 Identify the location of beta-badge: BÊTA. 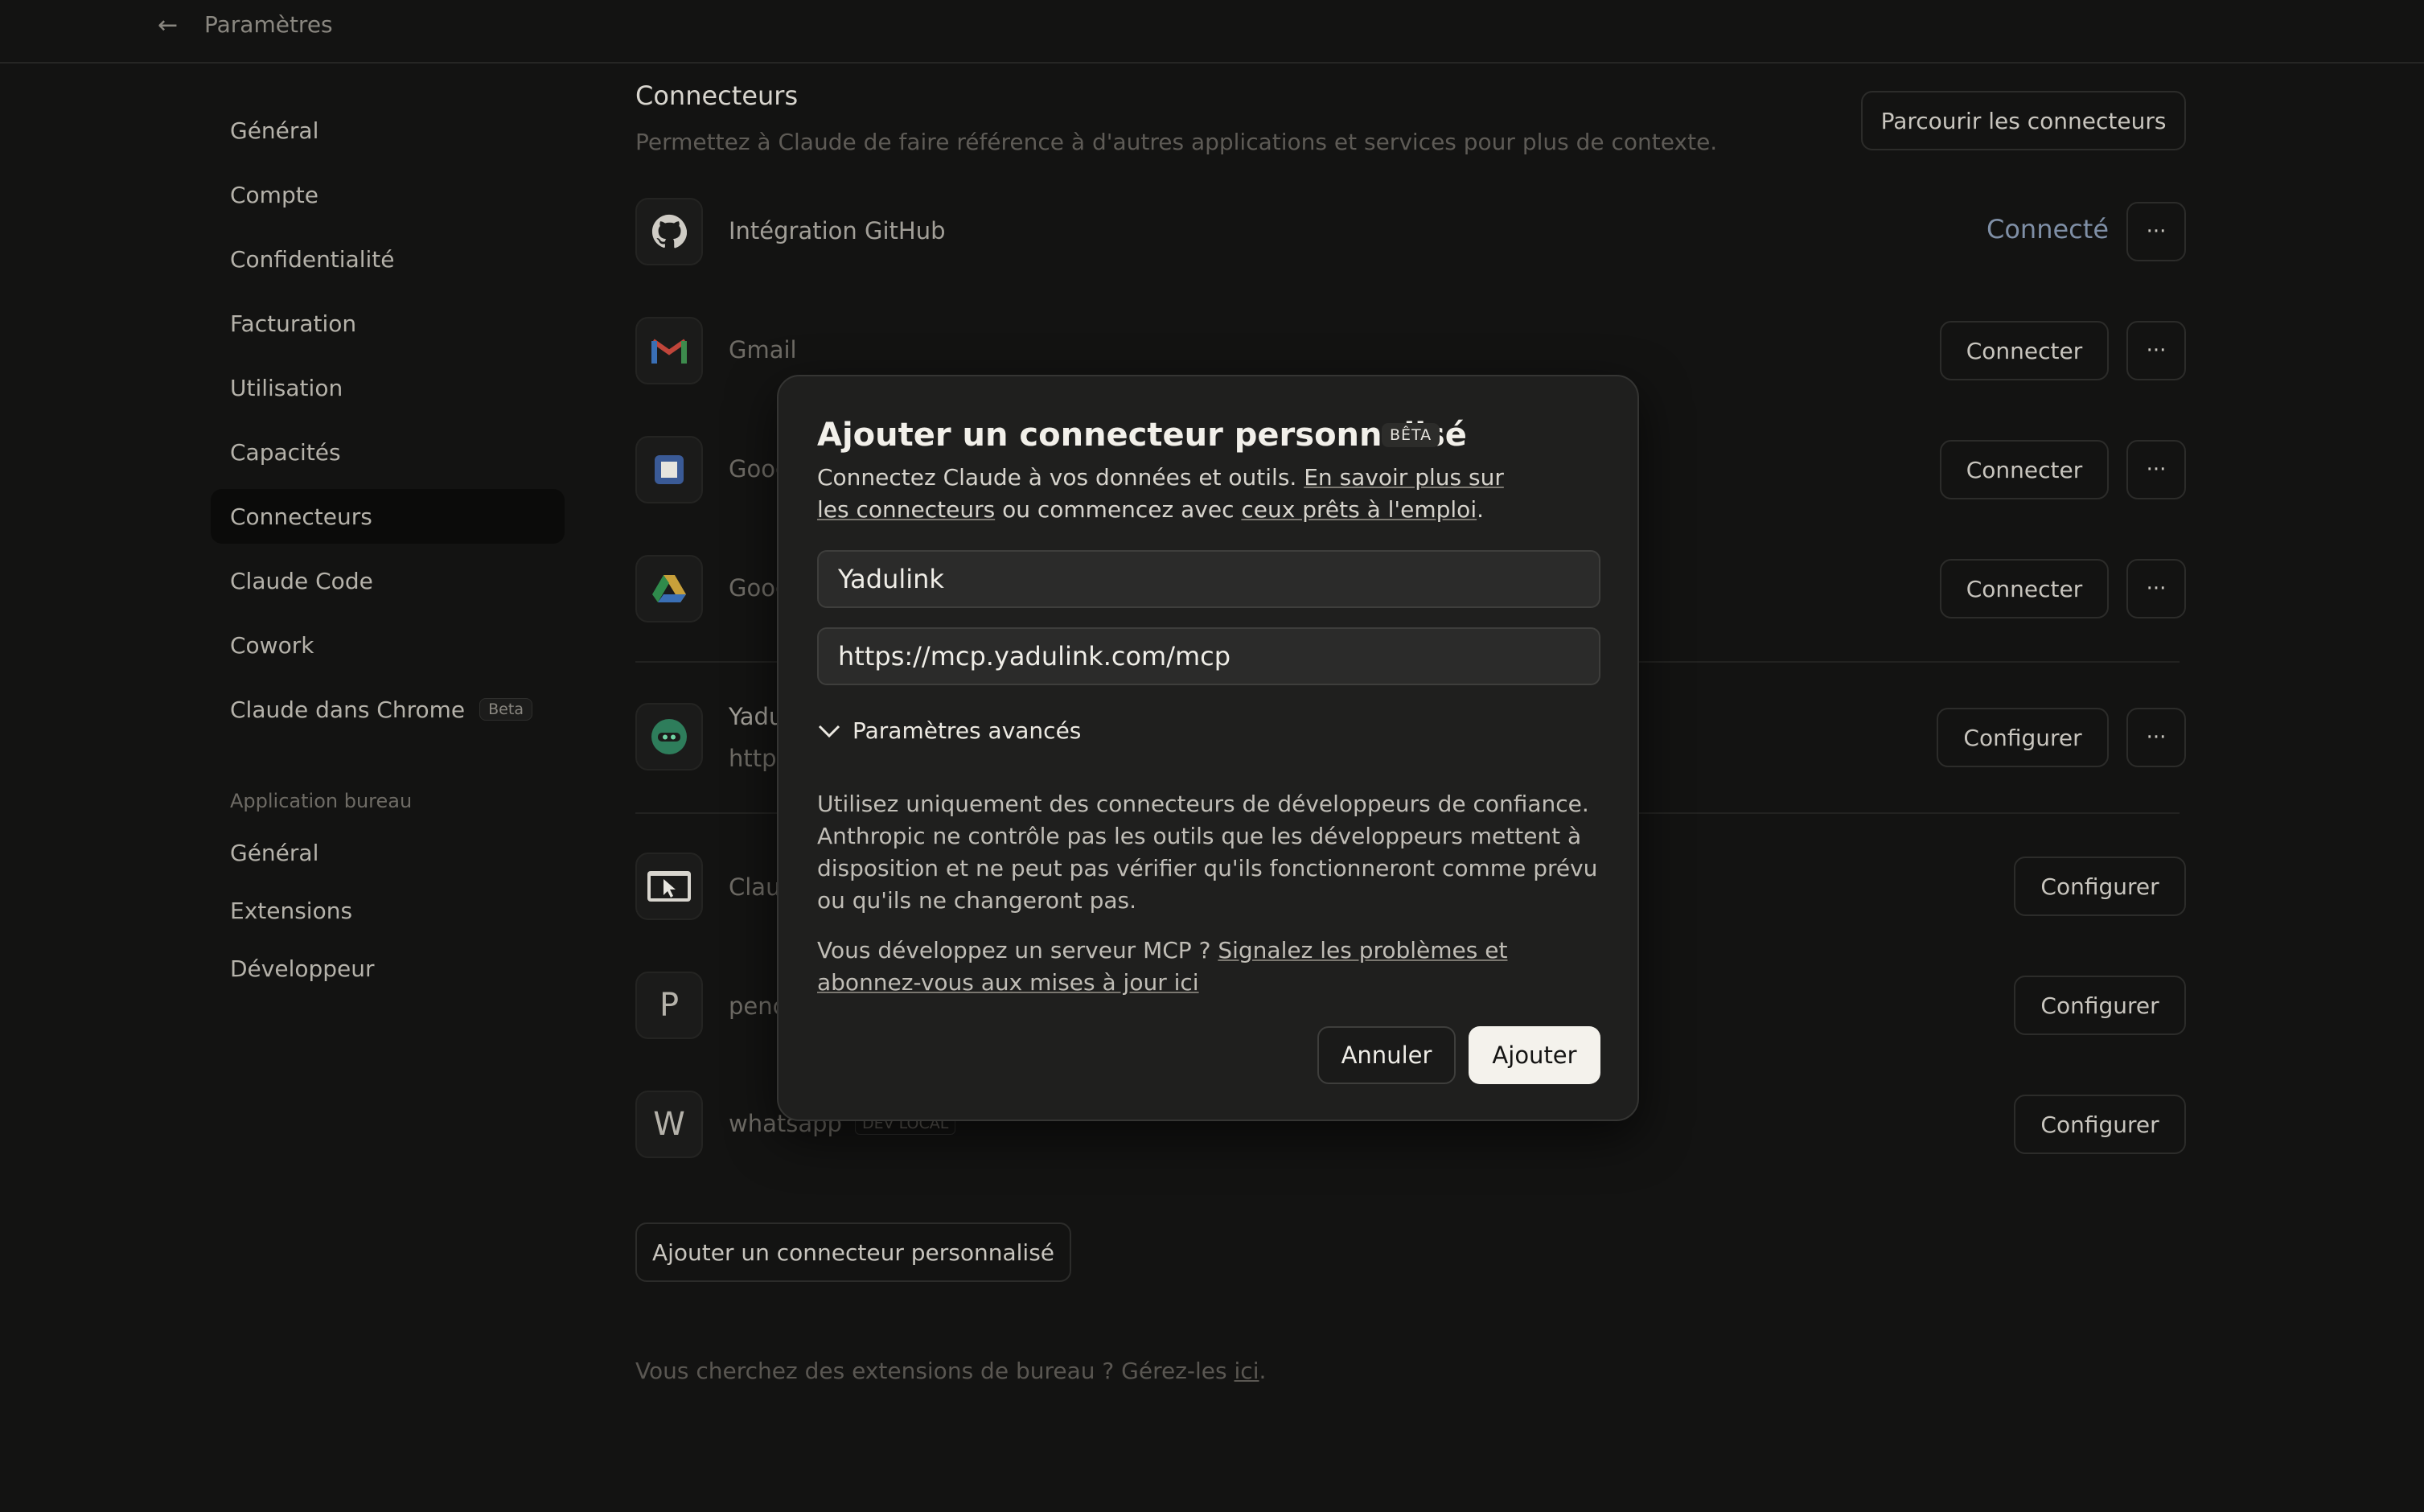
(1411, 435).